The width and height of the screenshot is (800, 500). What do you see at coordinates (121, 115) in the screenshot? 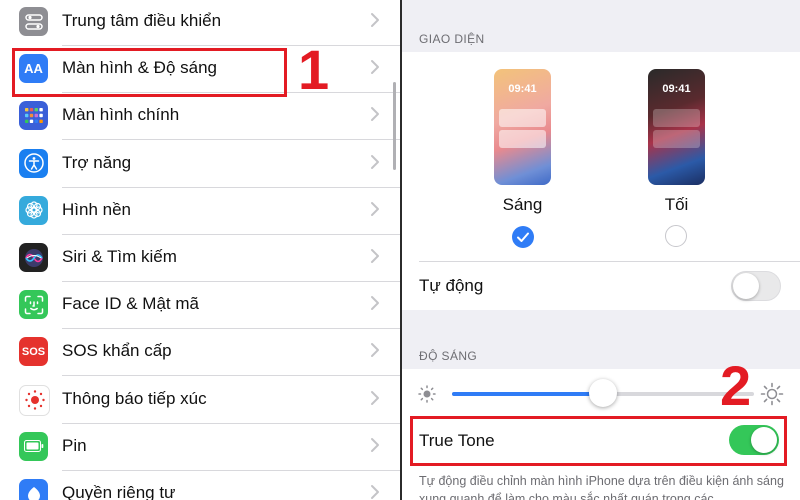
I see `settings-row-label: Màn hình chính` at bounding box center [121, 115].